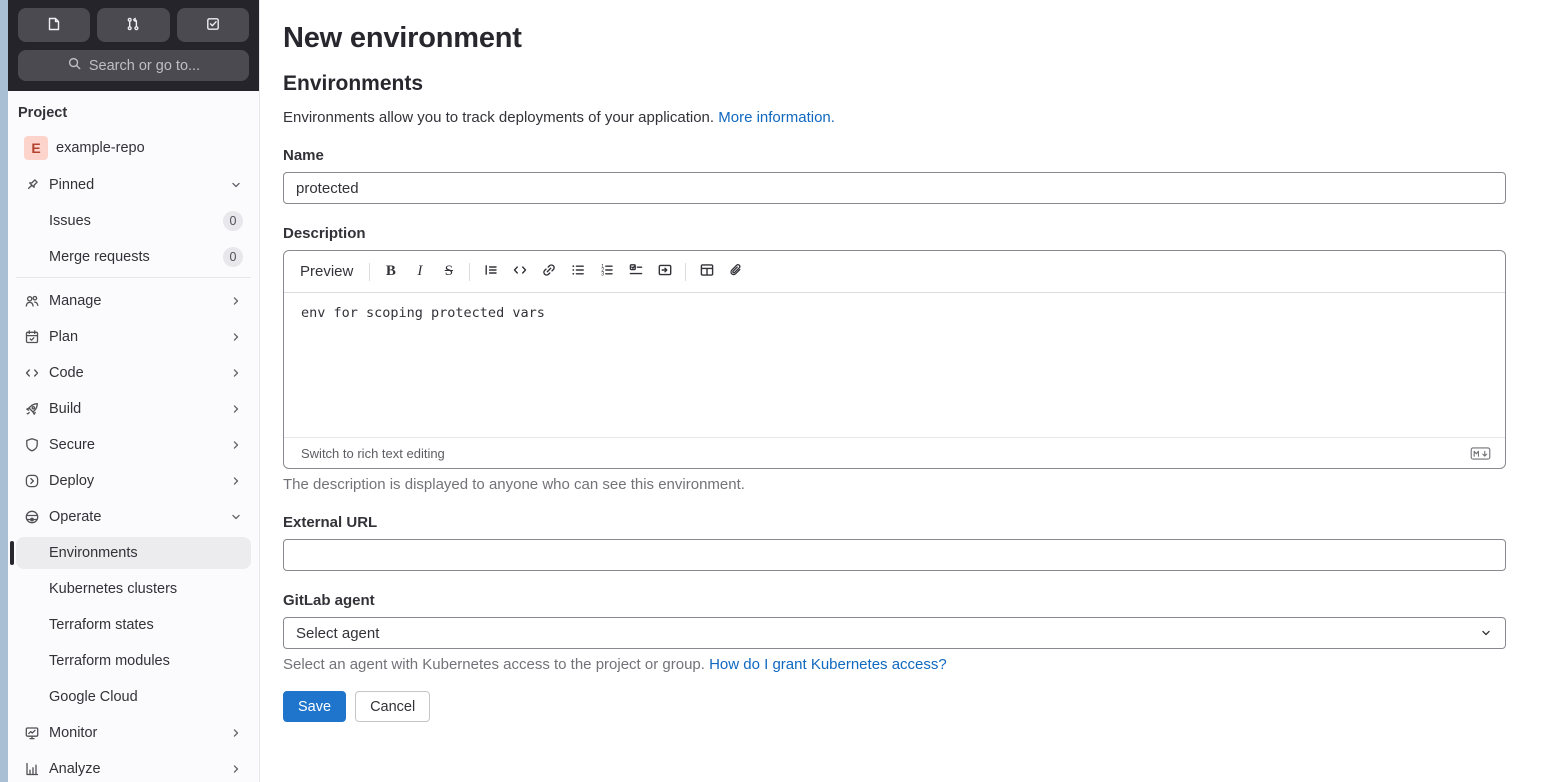  I want to click on sidebar-item-google-cloud: Google Cloud, so click(133, 697).